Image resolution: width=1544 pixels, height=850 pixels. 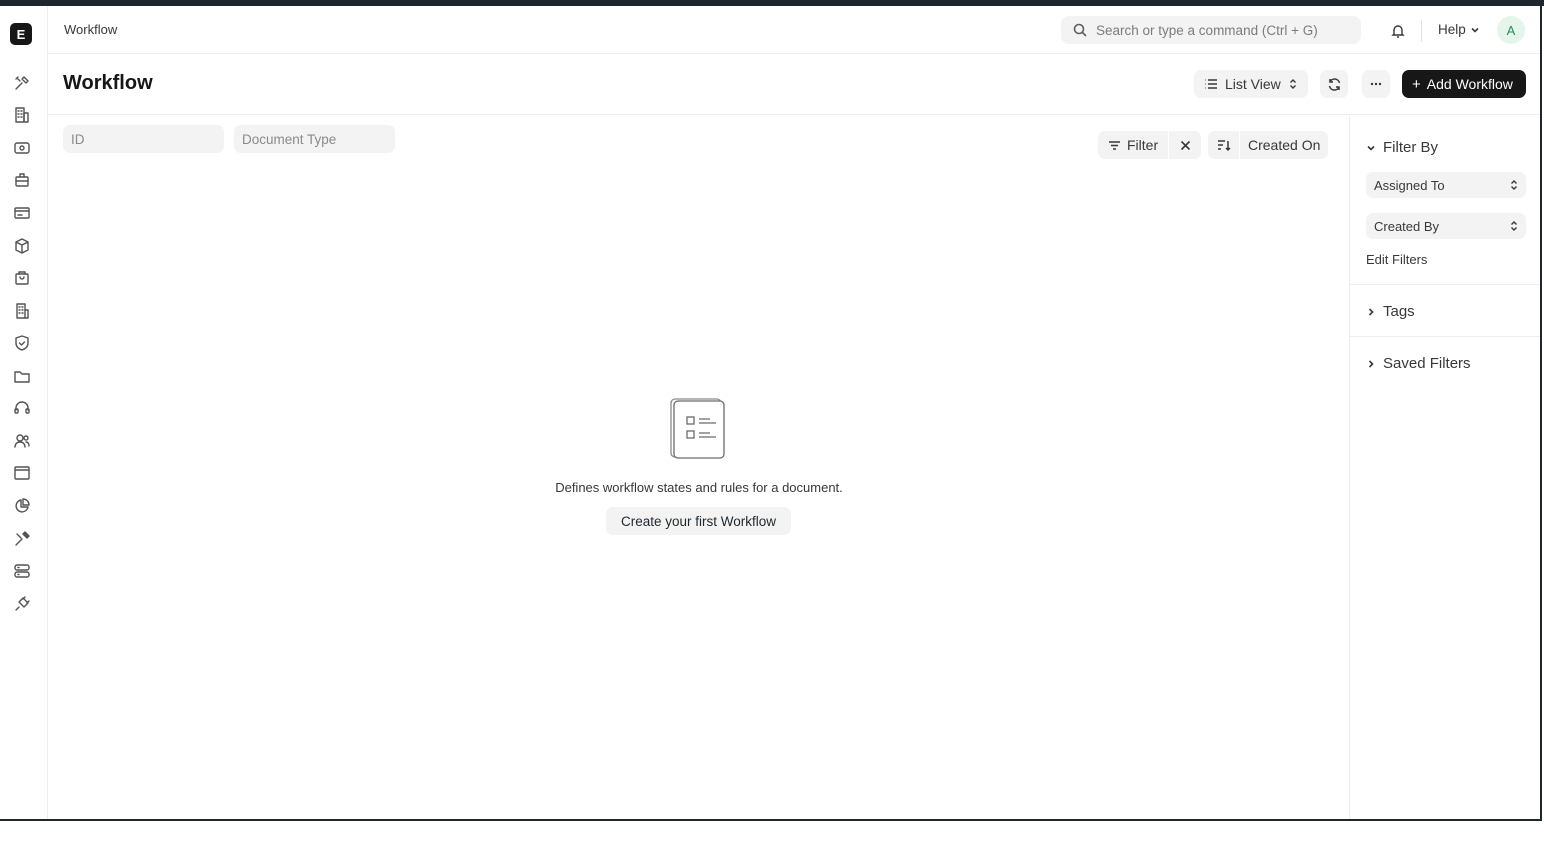 What do you see at coordinates (143, 139) in the screenshot?
I see `id-filter-input` at bounding box center [143, 139].